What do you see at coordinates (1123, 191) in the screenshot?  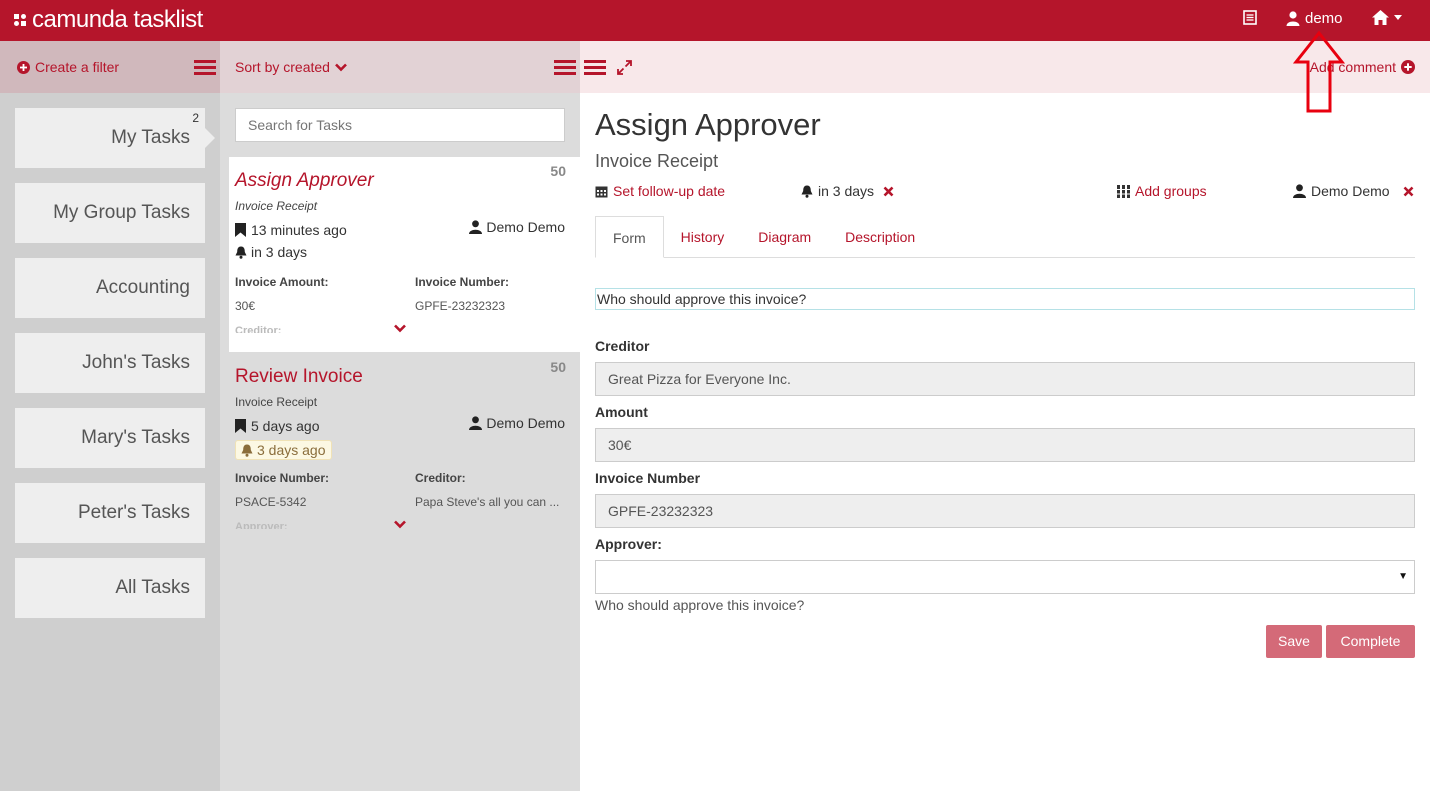 I see `groups-grid-icon` at bounding box center [1123, 191].